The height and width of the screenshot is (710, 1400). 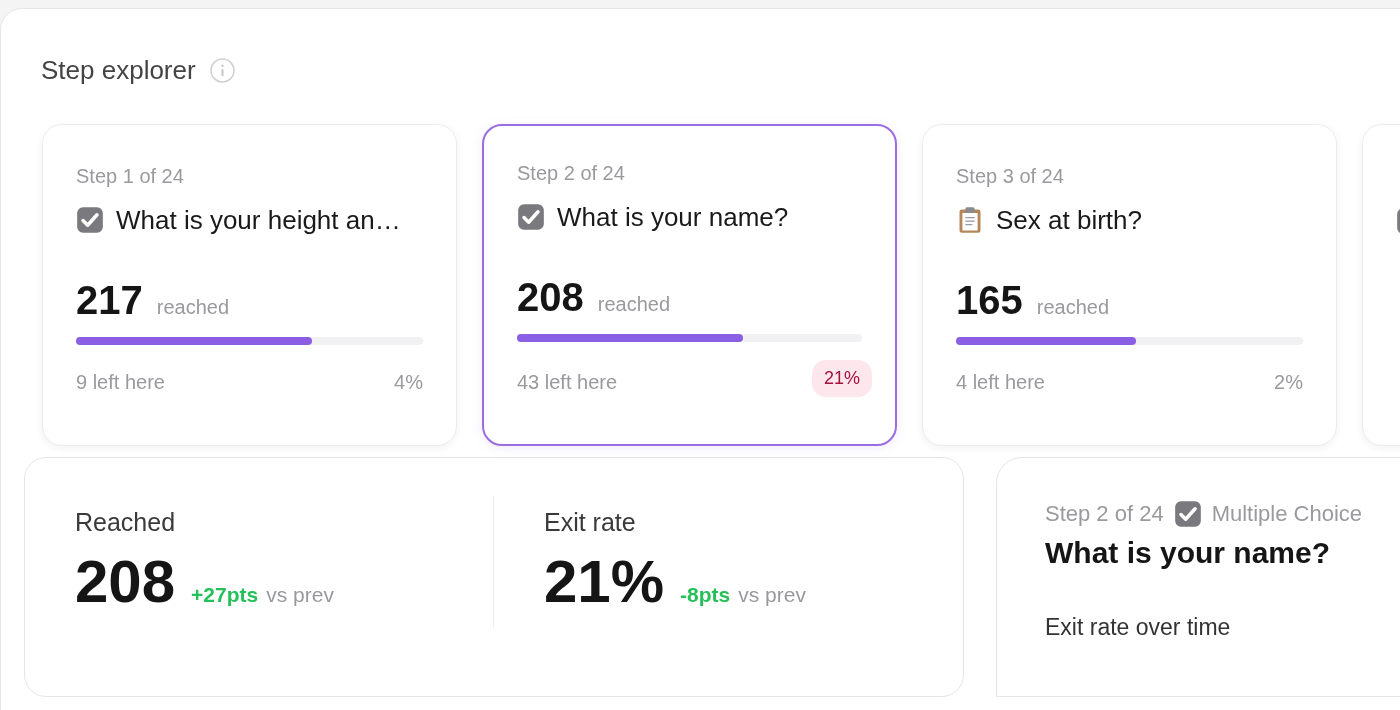 I want to click on stat-label: Exit rate, so click(x=590, y=522).